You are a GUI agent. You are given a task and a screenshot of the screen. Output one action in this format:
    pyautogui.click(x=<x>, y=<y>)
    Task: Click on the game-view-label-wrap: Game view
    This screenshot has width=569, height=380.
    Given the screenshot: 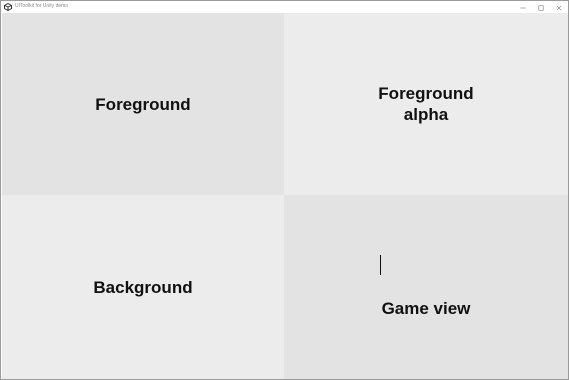 What is the action you would take?
    pyautogui.click(x=425, y=286)
    